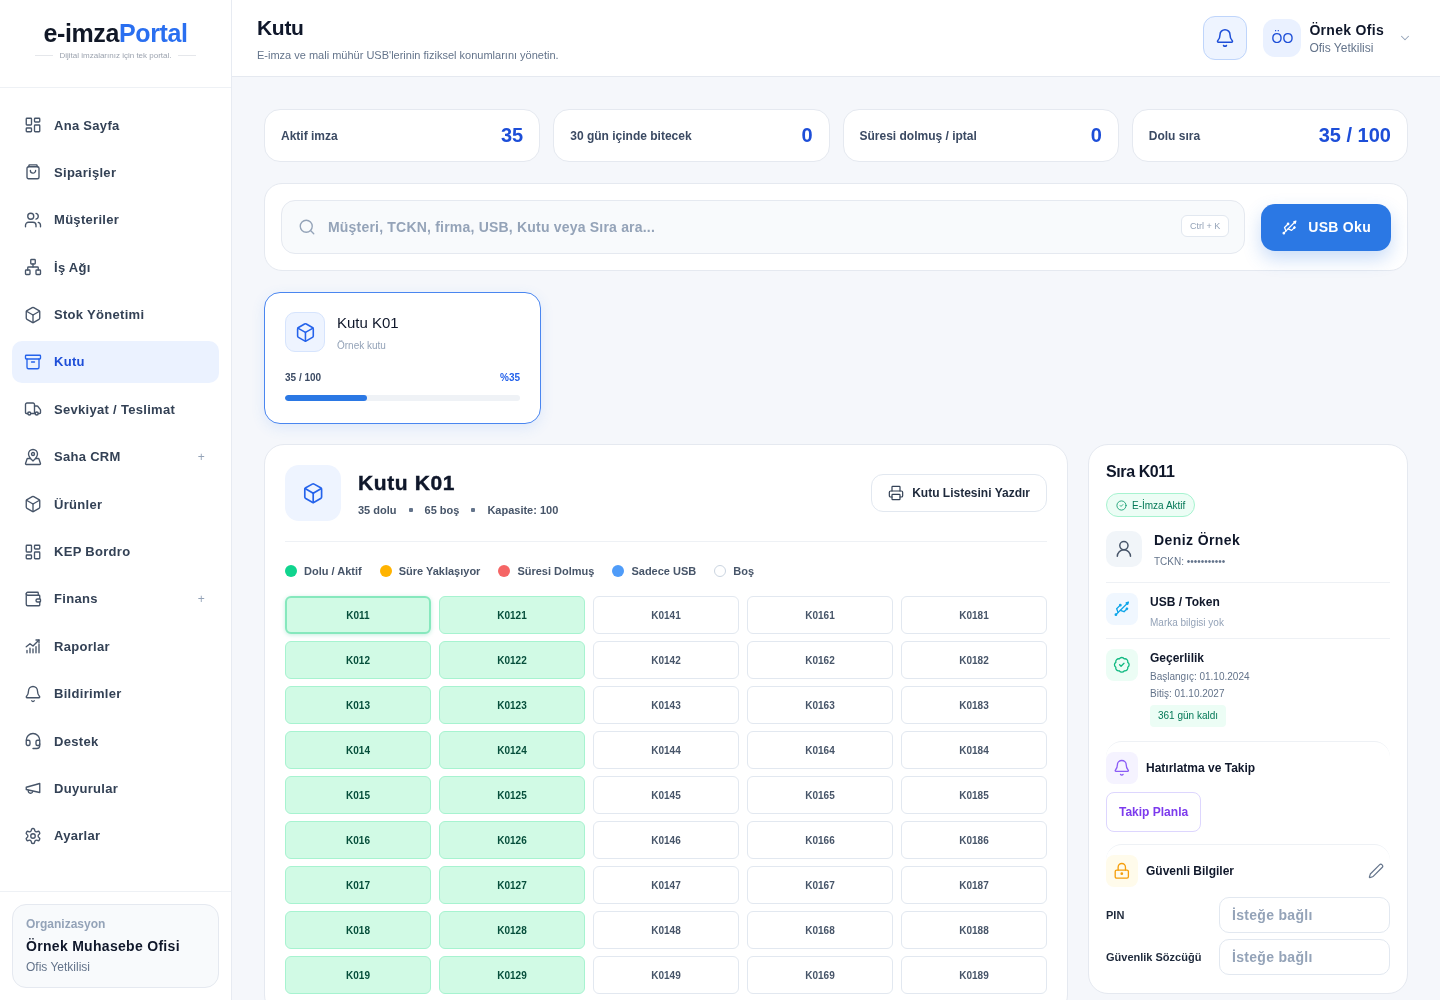 The image size is (1440, 1000). I want to click on page-subtitle: E-imza ve mali mühür USB'lerinin fiziksel konumlarını yönetin., so click(408, 54).